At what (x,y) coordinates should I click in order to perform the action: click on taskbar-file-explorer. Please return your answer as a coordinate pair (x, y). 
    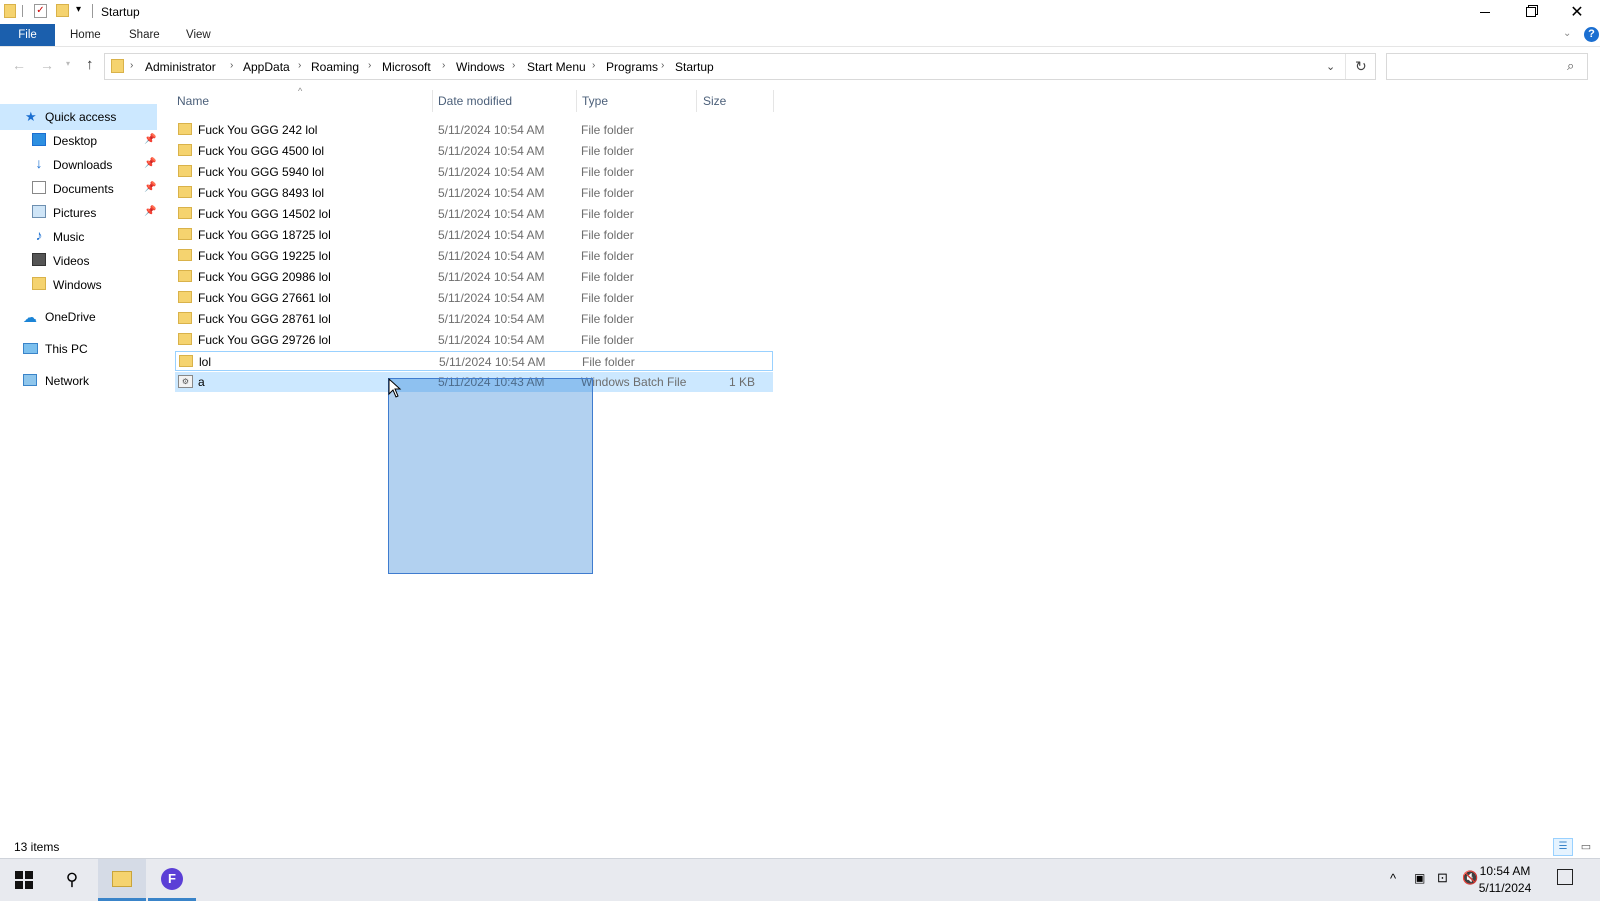
    Looking at the image, I should click on (122, 880).